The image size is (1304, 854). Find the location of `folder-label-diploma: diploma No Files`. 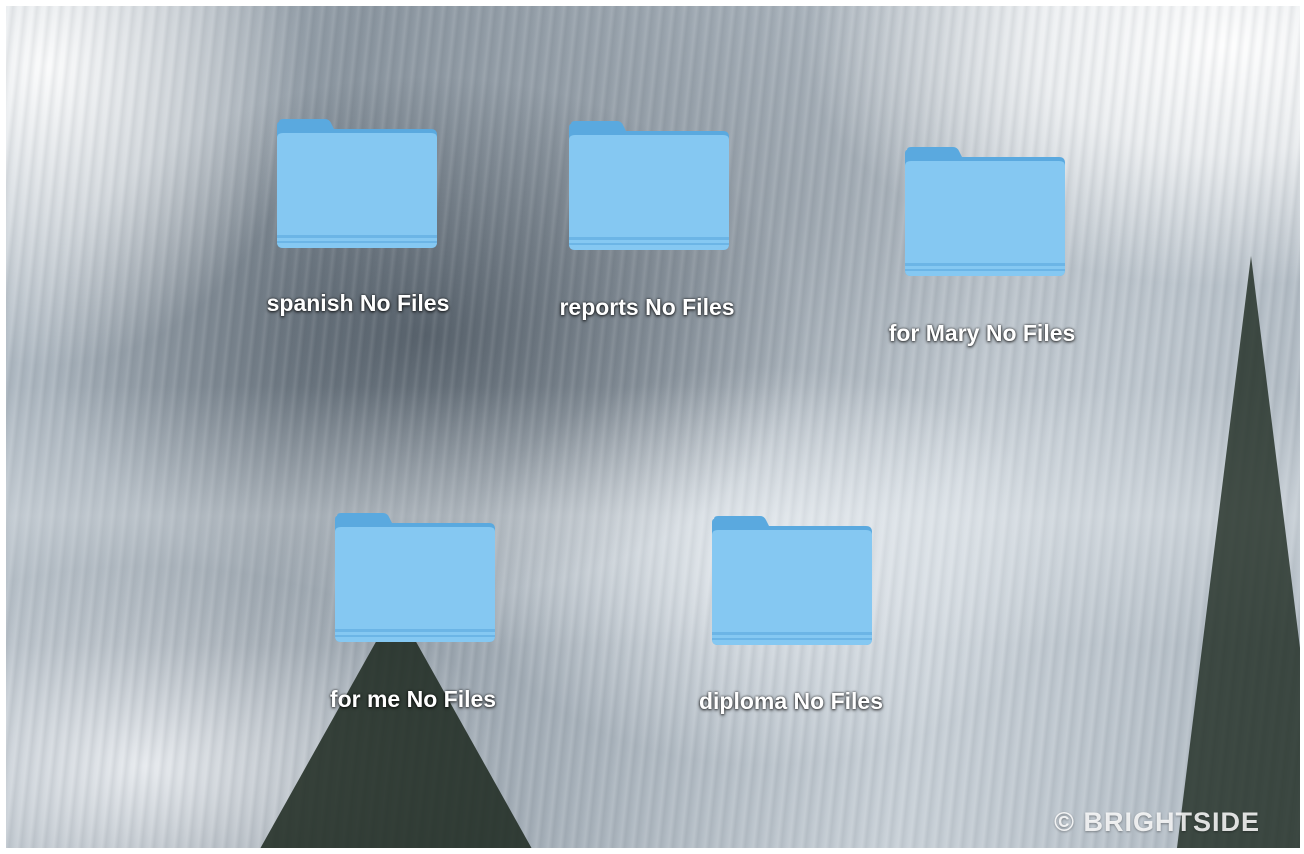

folder-label-diploma: diploma No Files is located at coordinates (791, 701).